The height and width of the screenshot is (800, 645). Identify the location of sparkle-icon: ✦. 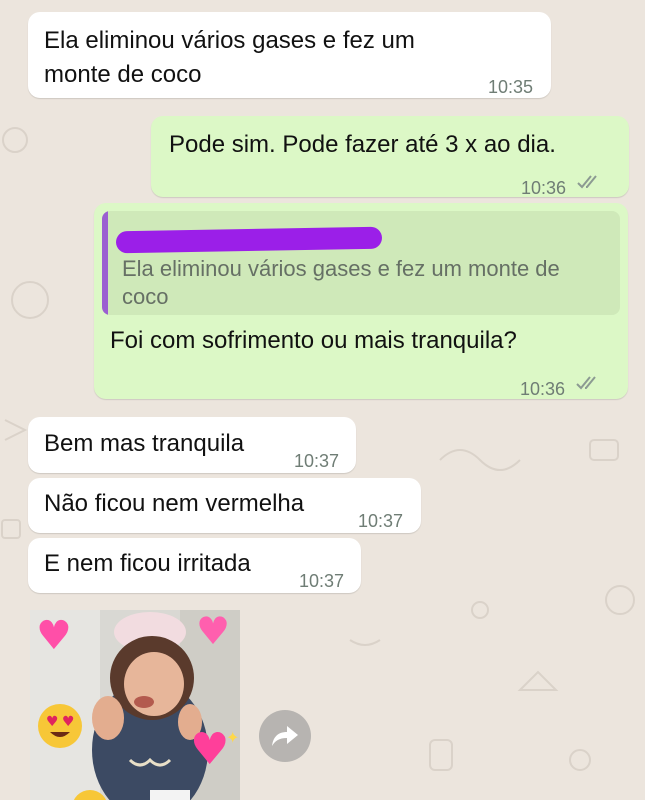
(233, 737).